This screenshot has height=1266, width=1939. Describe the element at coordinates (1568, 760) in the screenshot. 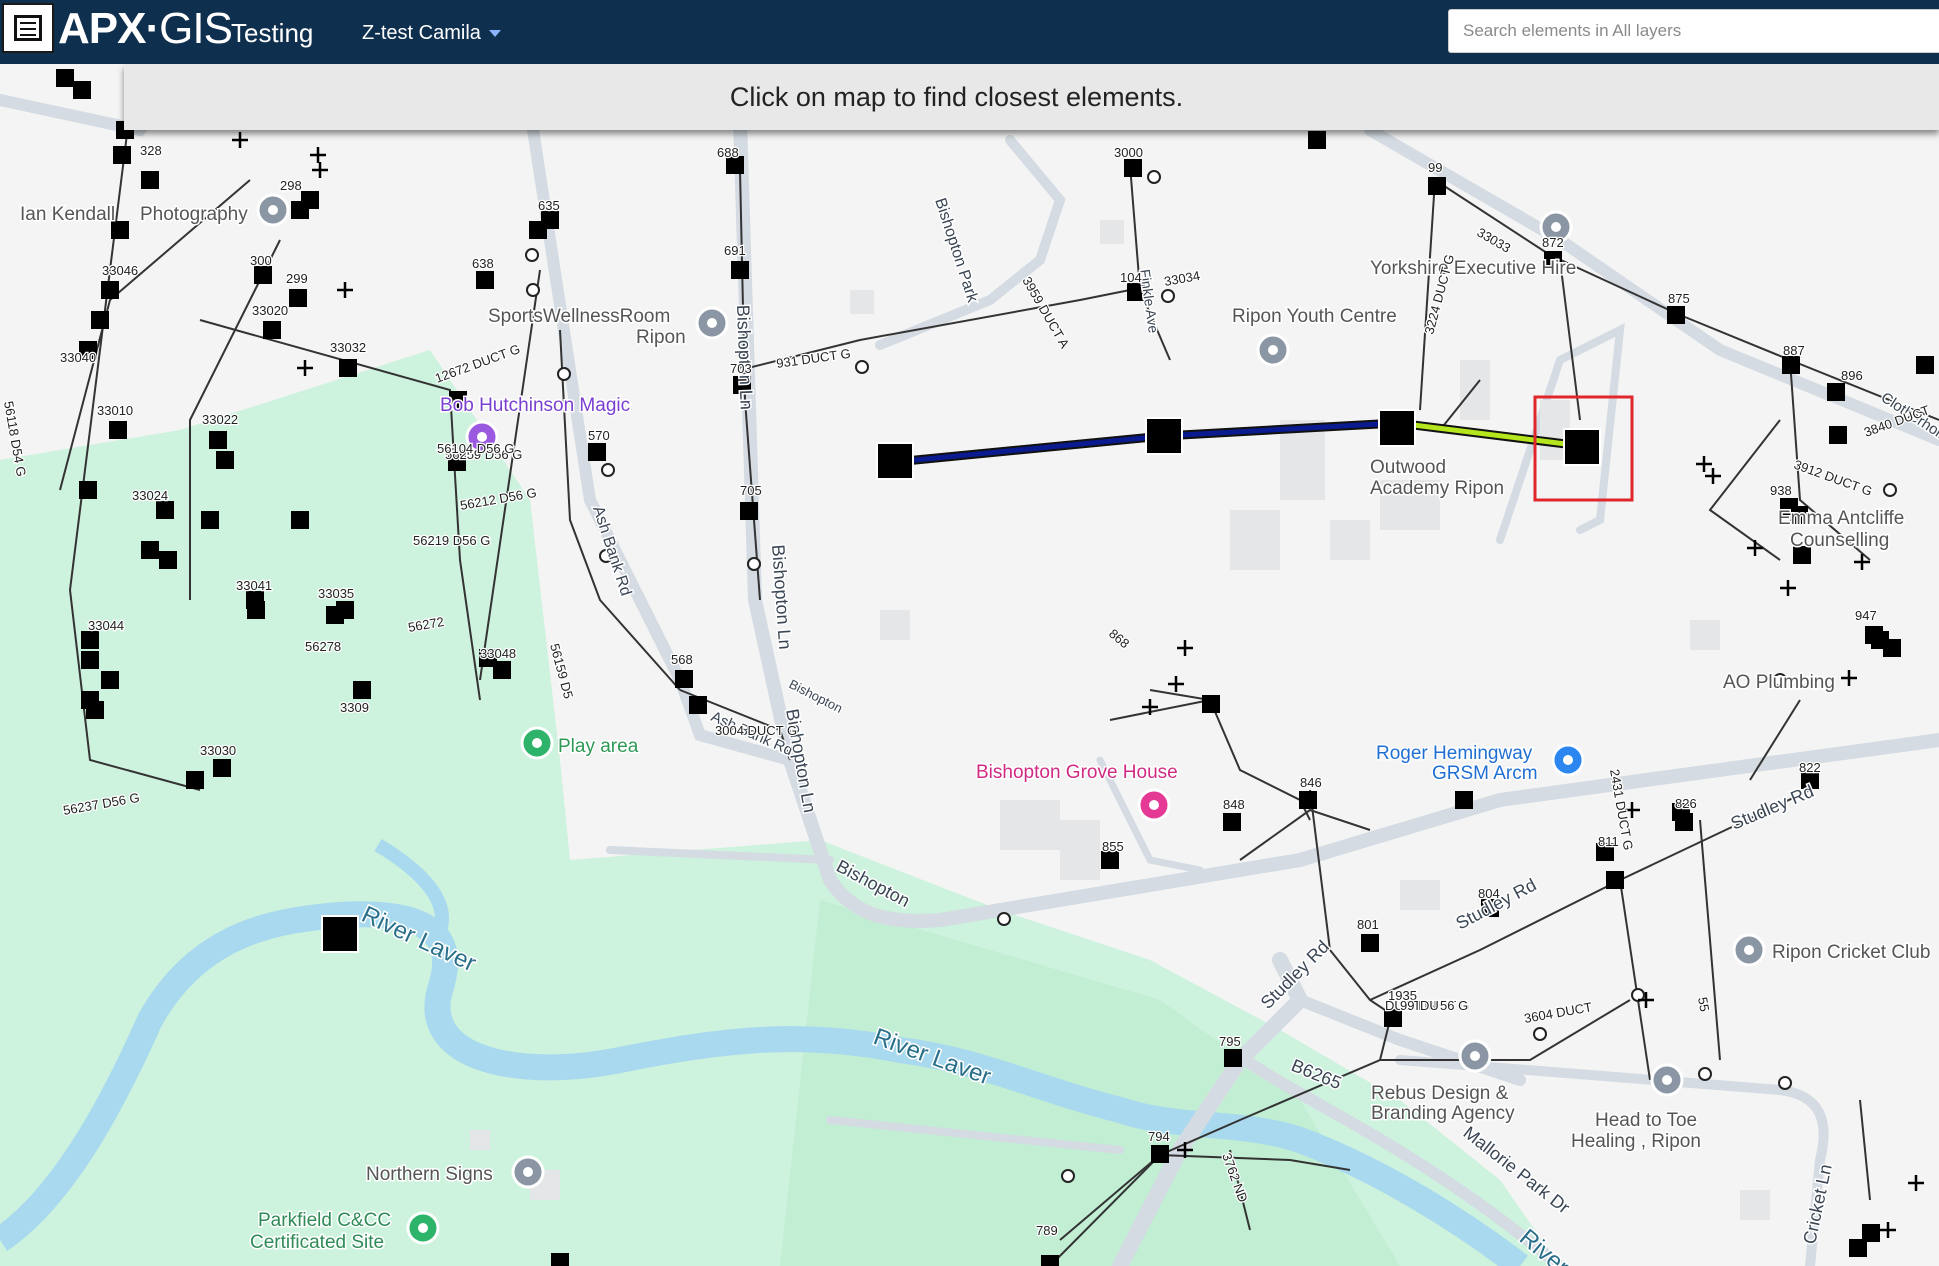

I see `lock-pin-icon` at that location.